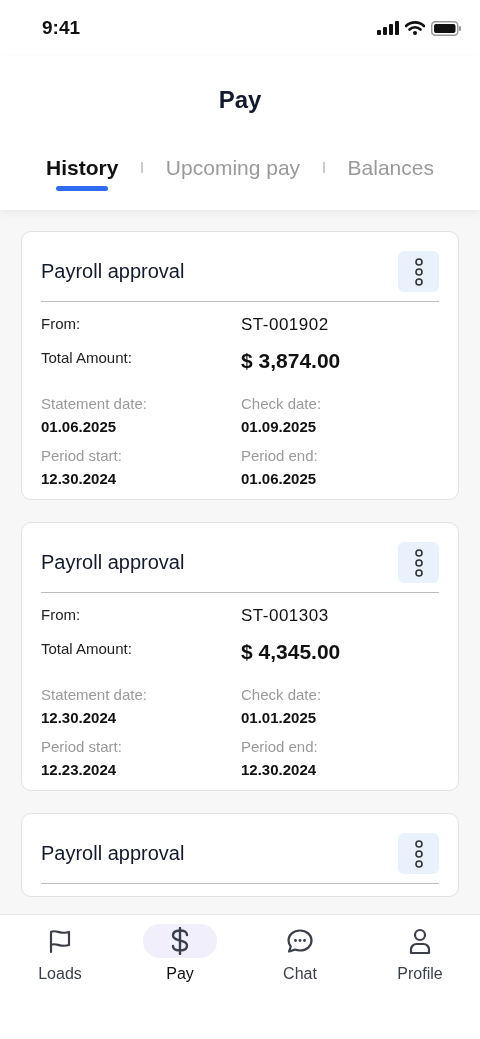 Image resolution: width=480 pixels, height=1039 pixels. What do you see at coordinates (291, 360) in the screenshot?
I see `total-amount: $ 3,874.00` at bounding box center [291, 360].